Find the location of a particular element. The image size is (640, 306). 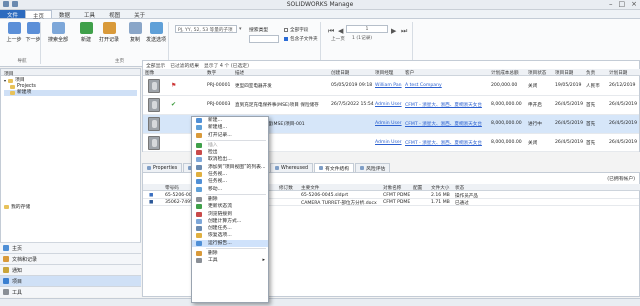

tab-whereused: Whereused is located at coordinates (292, 167).